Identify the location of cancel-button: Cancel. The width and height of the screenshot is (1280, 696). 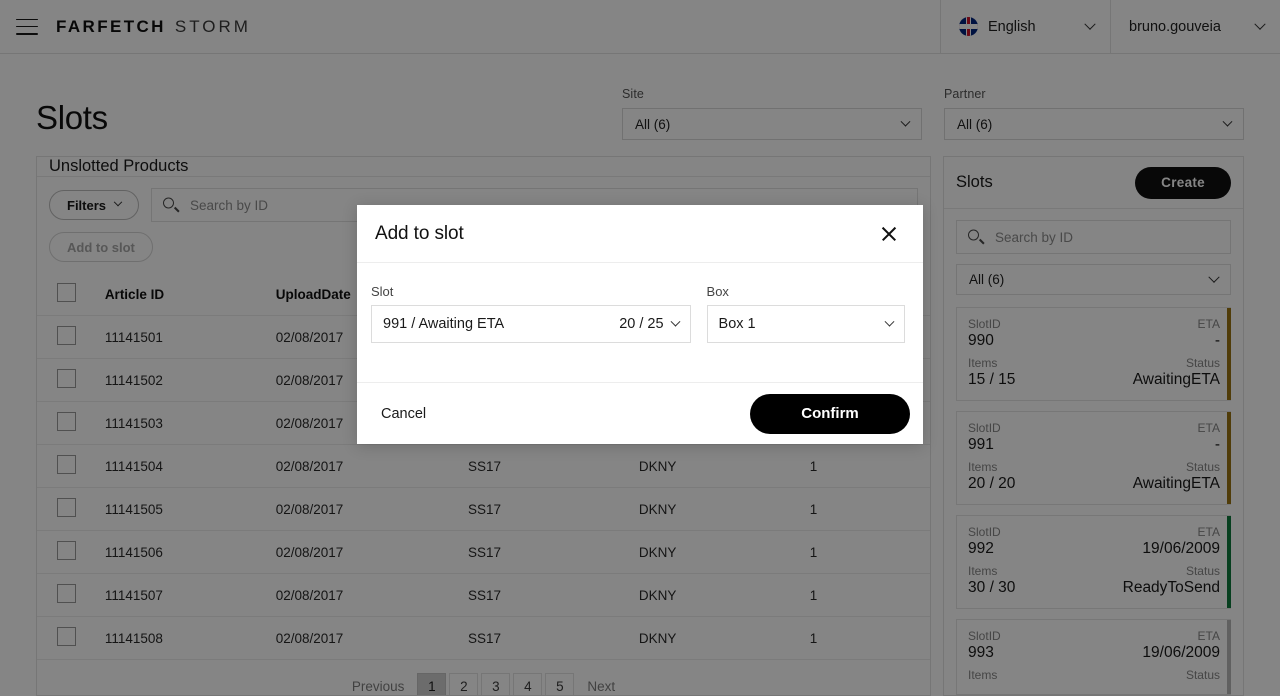
(403, 414).